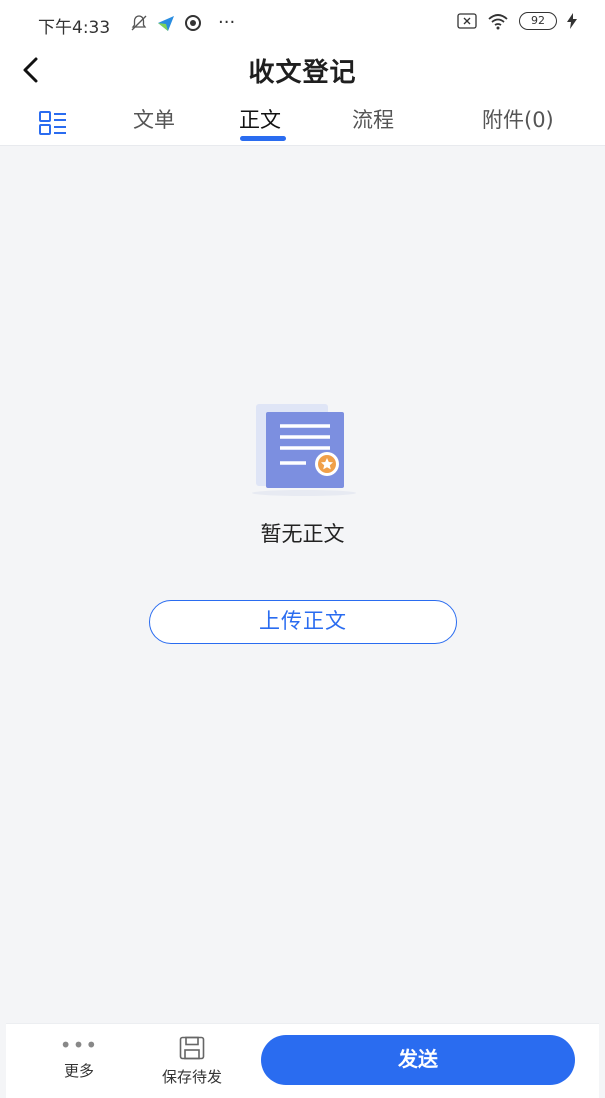  What do you see at coordinates (303, 622) in the screenshot?
I see `upload-document-button: 上传正文` at bounding box center [303, 622].